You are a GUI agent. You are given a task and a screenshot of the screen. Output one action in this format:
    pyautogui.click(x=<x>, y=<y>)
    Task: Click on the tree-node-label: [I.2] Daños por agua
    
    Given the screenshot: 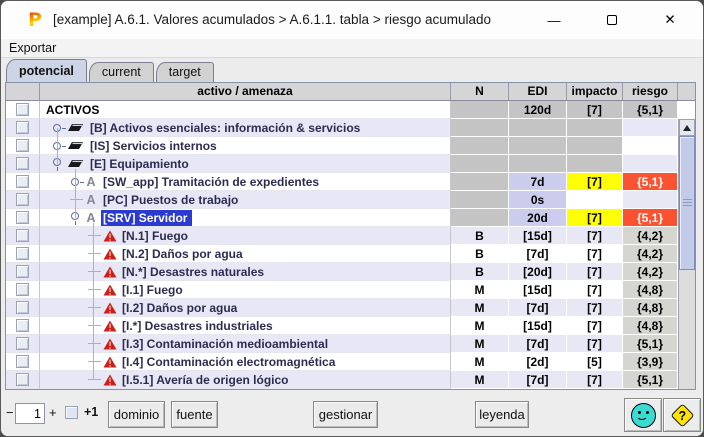 What is the action you would take?
    pyautogui.click(x=181, y=308)
    